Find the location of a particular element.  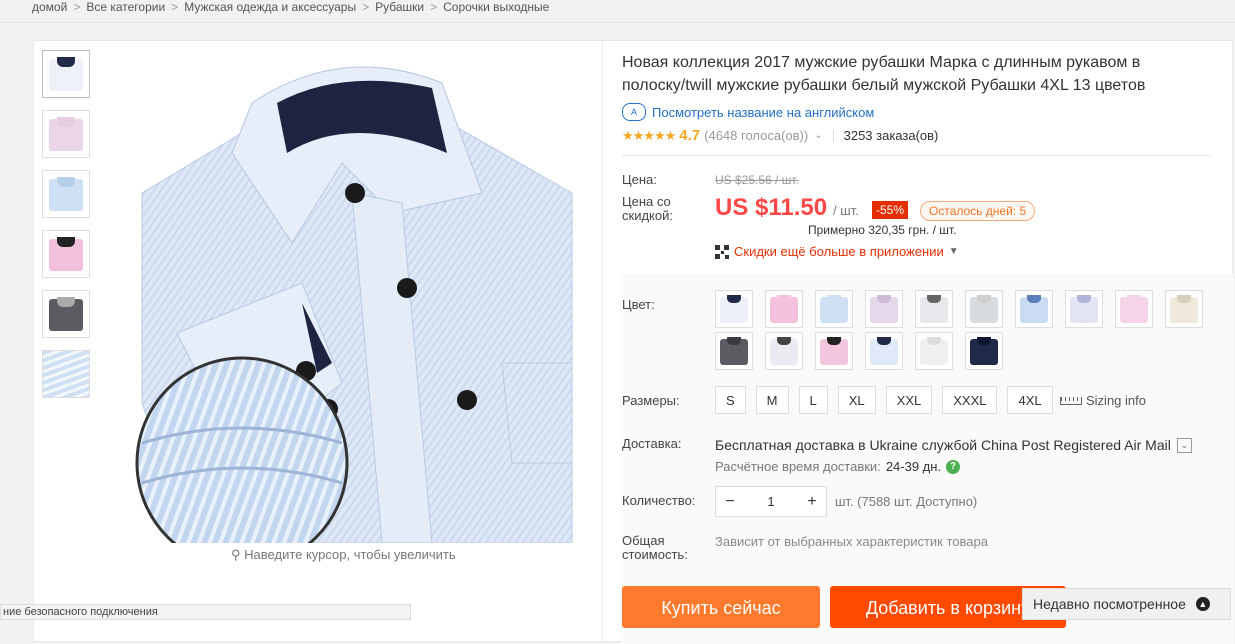

quantity-stepper: − 1 + is located at coordinates (771, 501).